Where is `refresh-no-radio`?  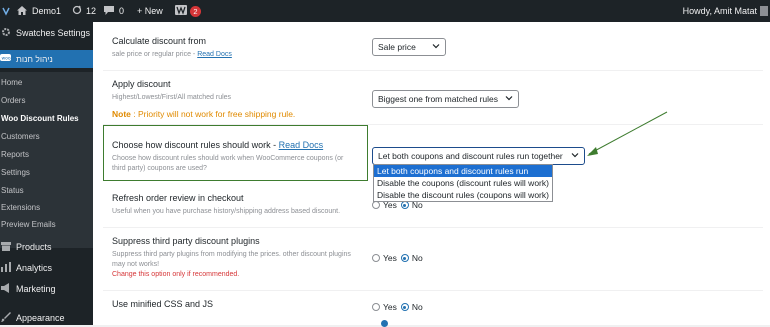
refresh-no-radio is located at coordinates (404, 205).